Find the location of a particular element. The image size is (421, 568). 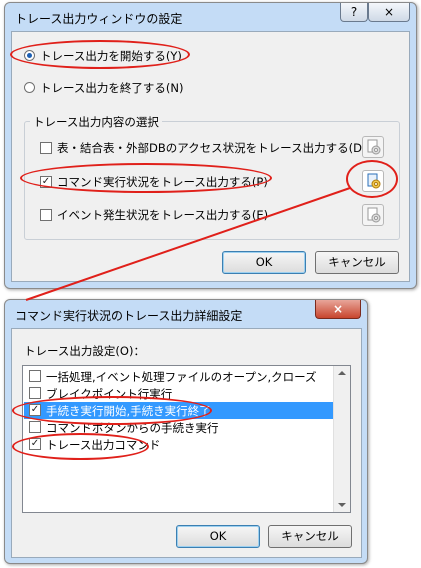

event-detail-button is located at coordinates (373, 215).